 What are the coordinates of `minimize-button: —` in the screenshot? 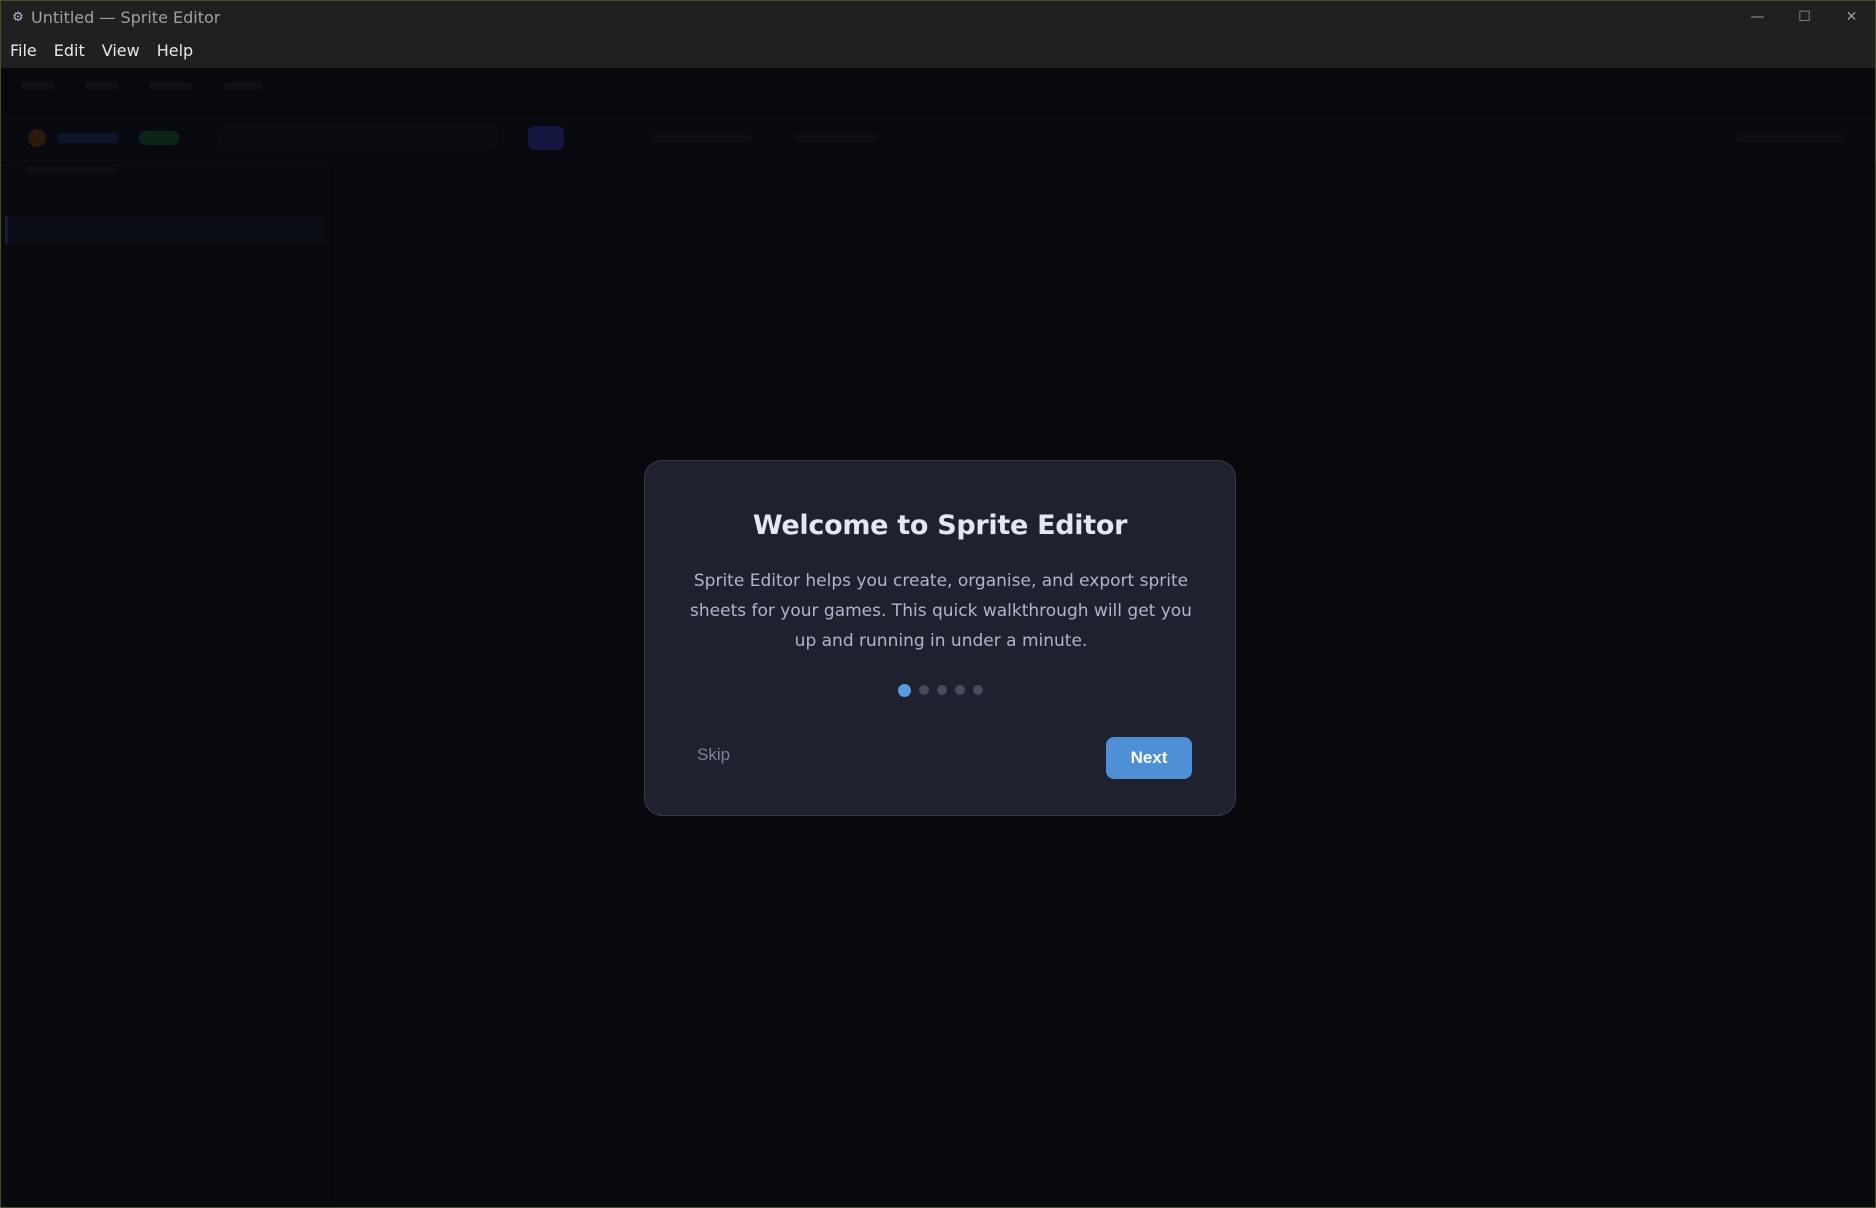 It's located at (1757, 17).